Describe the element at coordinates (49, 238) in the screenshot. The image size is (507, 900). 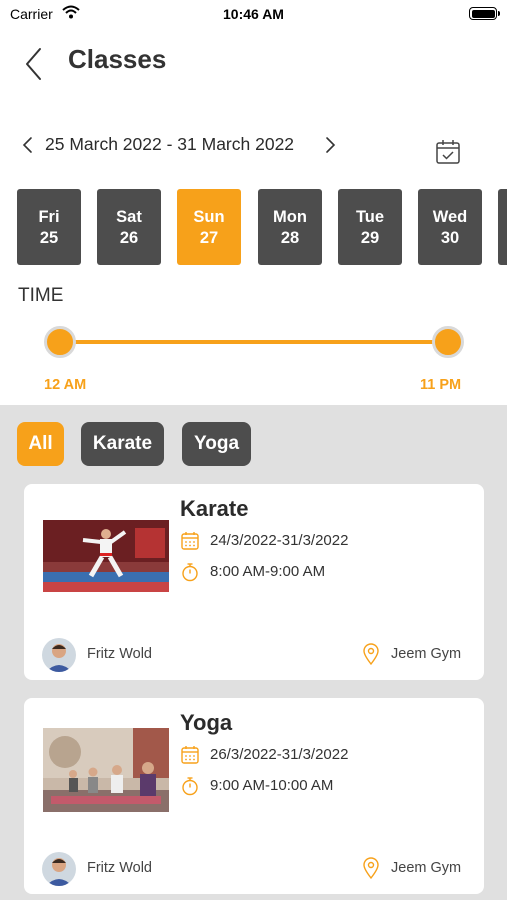
I see `day-number: 25` at that location.